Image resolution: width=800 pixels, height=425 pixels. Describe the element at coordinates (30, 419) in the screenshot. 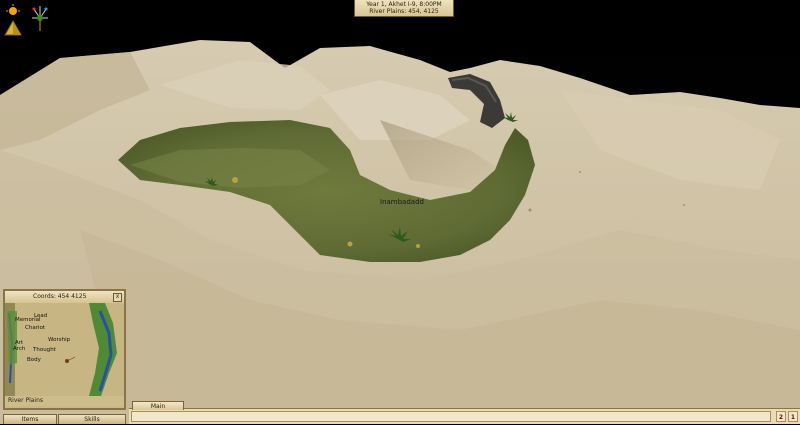

I see `tab-items: Items` at that location.